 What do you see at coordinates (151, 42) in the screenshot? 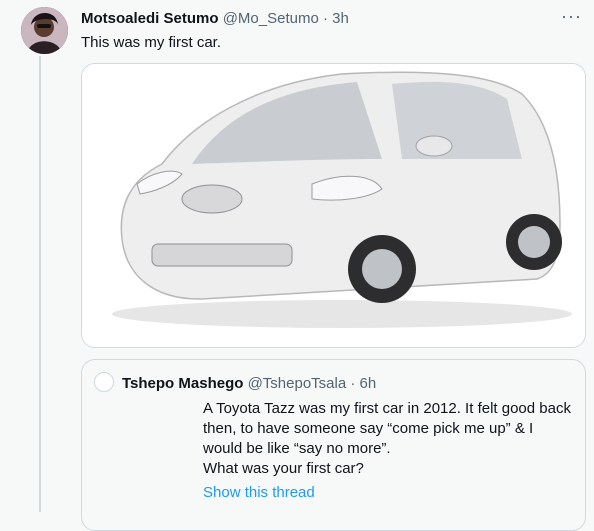
I see `tweet-text: This was my first car.` at bounding box center [151, 42].